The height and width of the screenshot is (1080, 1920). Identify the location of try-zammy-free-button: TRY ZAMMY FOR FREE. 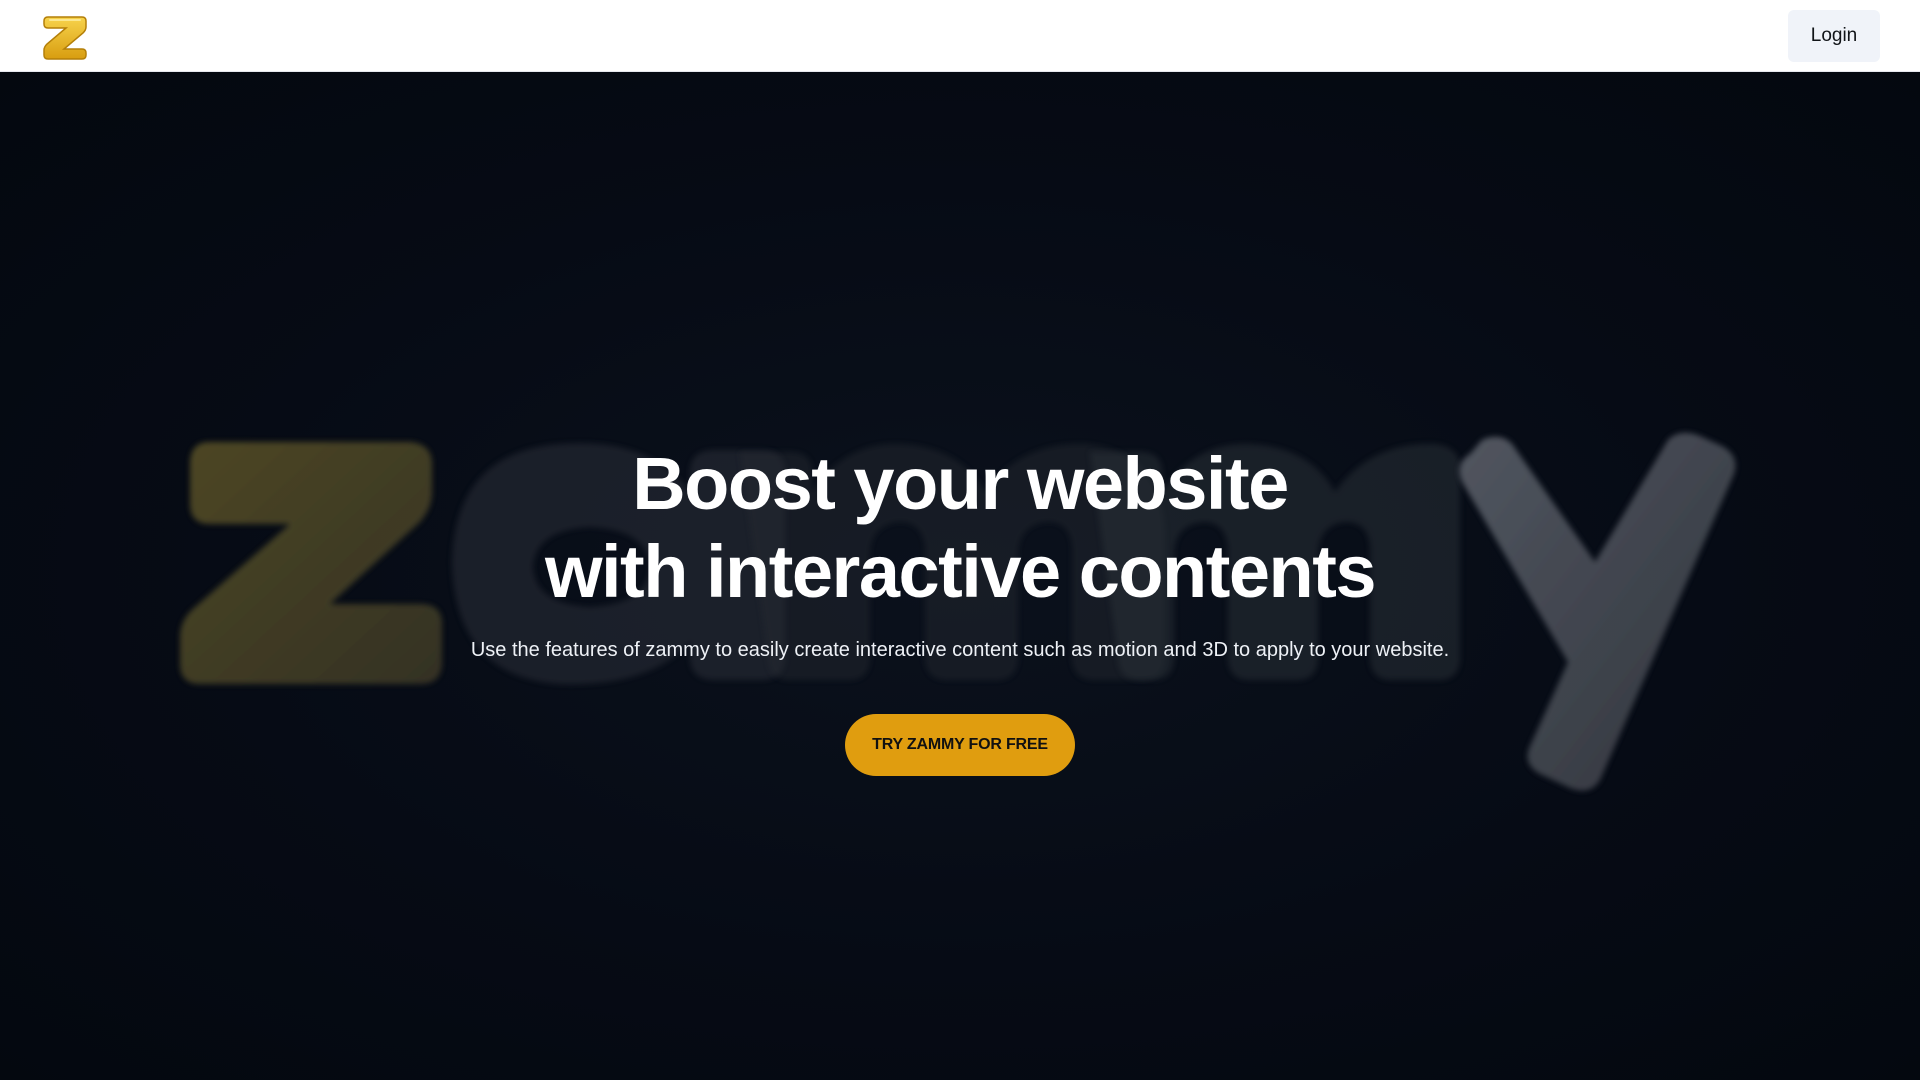
(960, 745).